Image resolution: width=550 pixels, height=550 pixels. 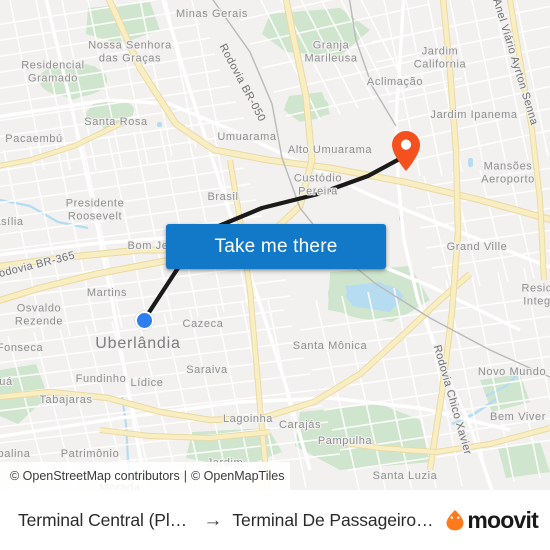 I want to click on take-me-there-button: Take me there, so click(x=276, y=246).